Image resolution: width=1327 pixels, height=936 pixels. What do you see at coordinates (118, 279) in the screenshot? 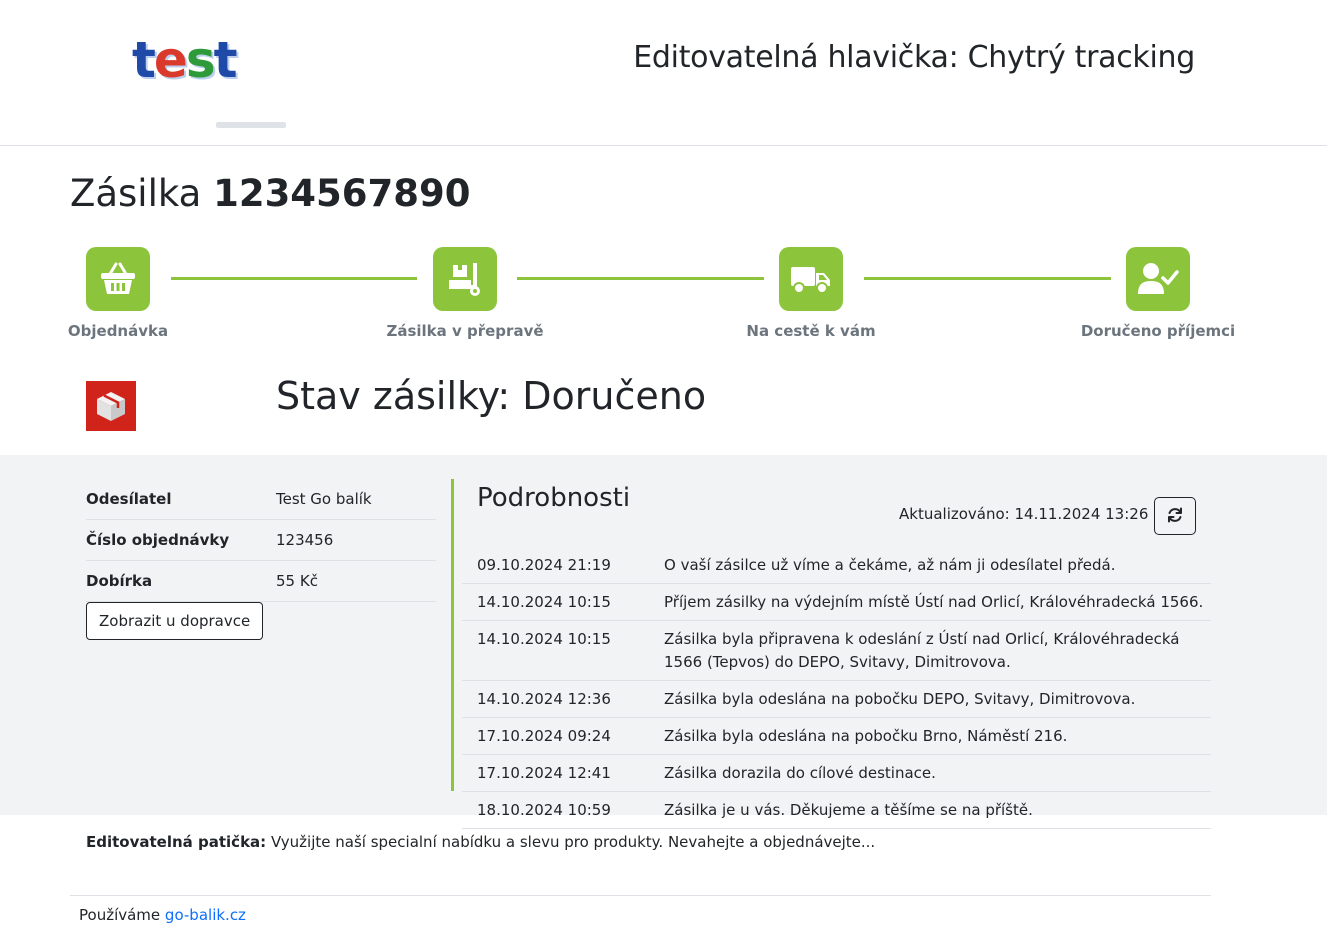
I see `basket-icon` at bounding box center [118, 279].